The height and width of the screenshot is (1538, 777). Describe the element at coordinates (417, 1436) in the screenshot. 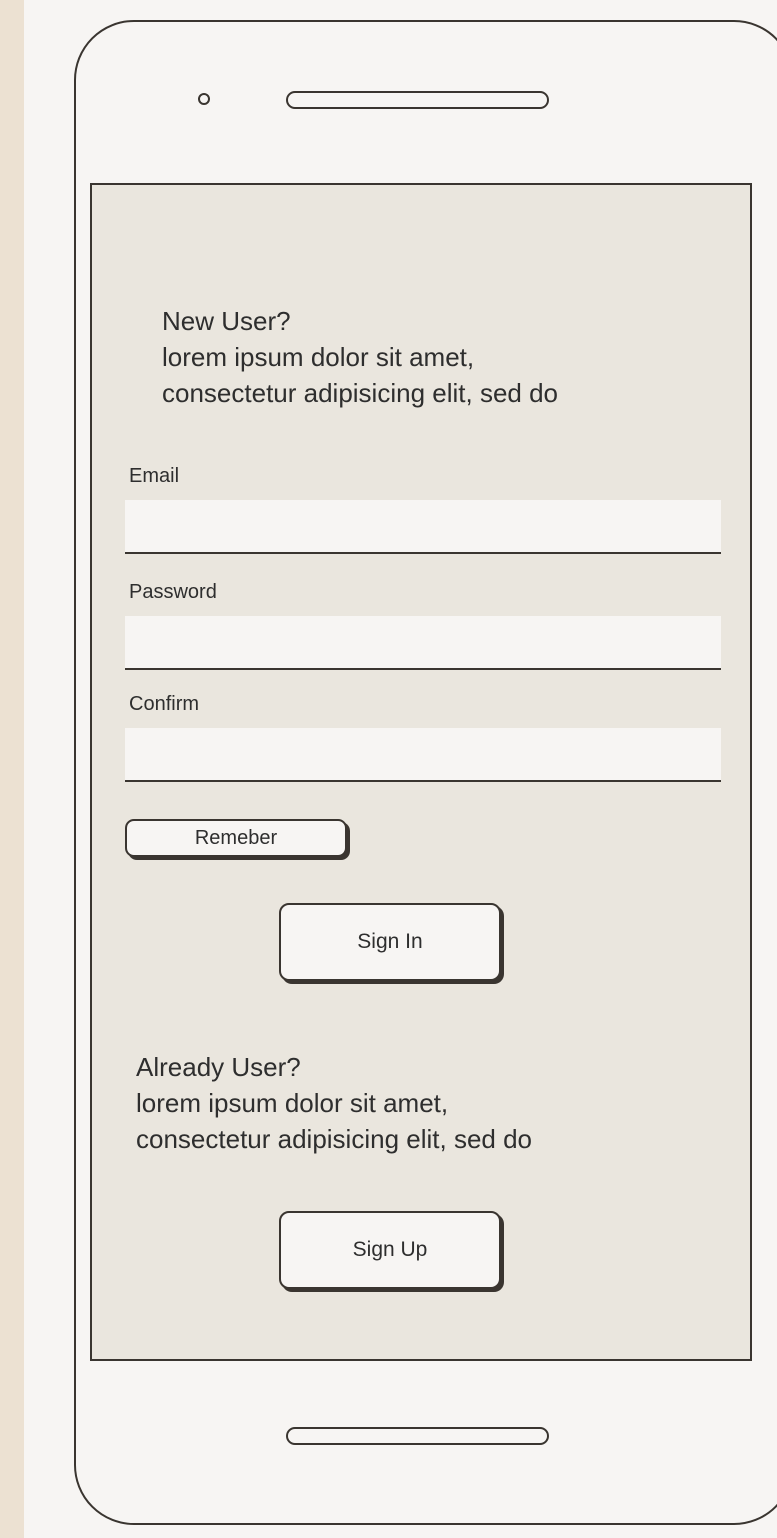

I see `home-bar` at that location.